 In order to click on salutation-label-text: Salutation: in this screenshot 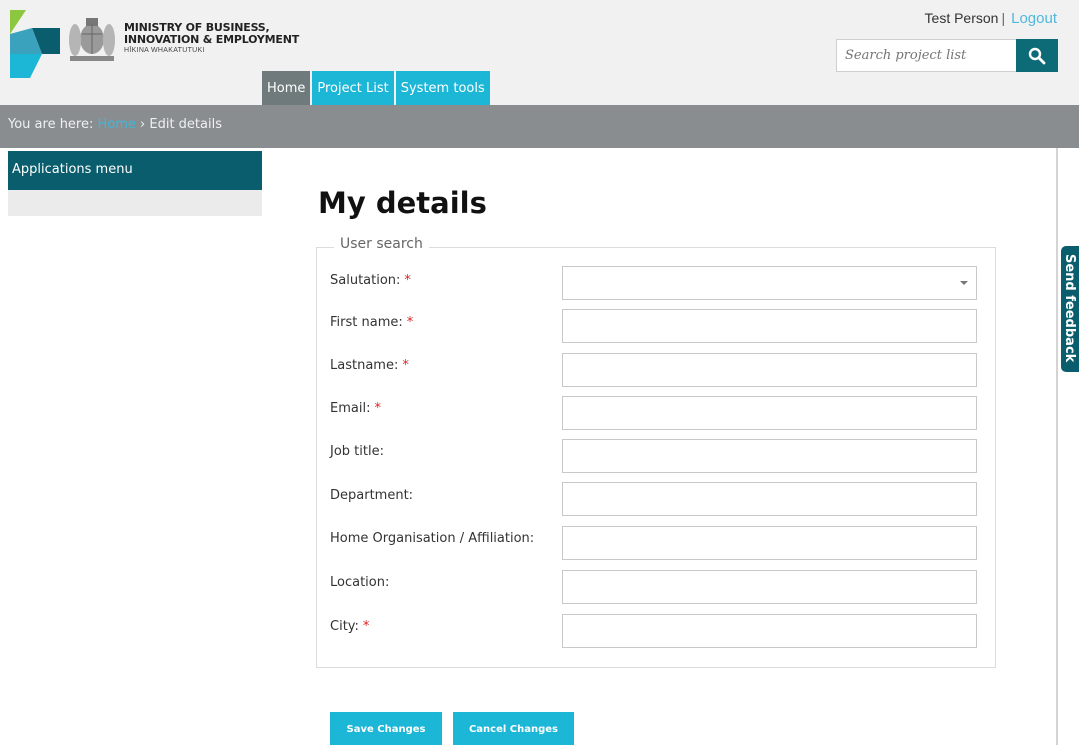, I will do `click(365, 280)`.